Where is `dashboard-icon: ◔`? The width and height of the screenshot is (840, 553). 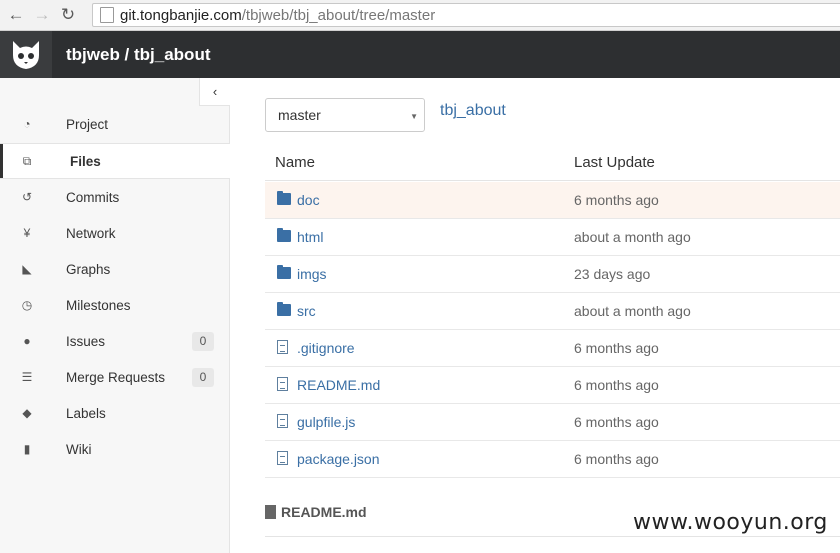 dashboard-icon: ◔ is located at coordinates (27, 124).